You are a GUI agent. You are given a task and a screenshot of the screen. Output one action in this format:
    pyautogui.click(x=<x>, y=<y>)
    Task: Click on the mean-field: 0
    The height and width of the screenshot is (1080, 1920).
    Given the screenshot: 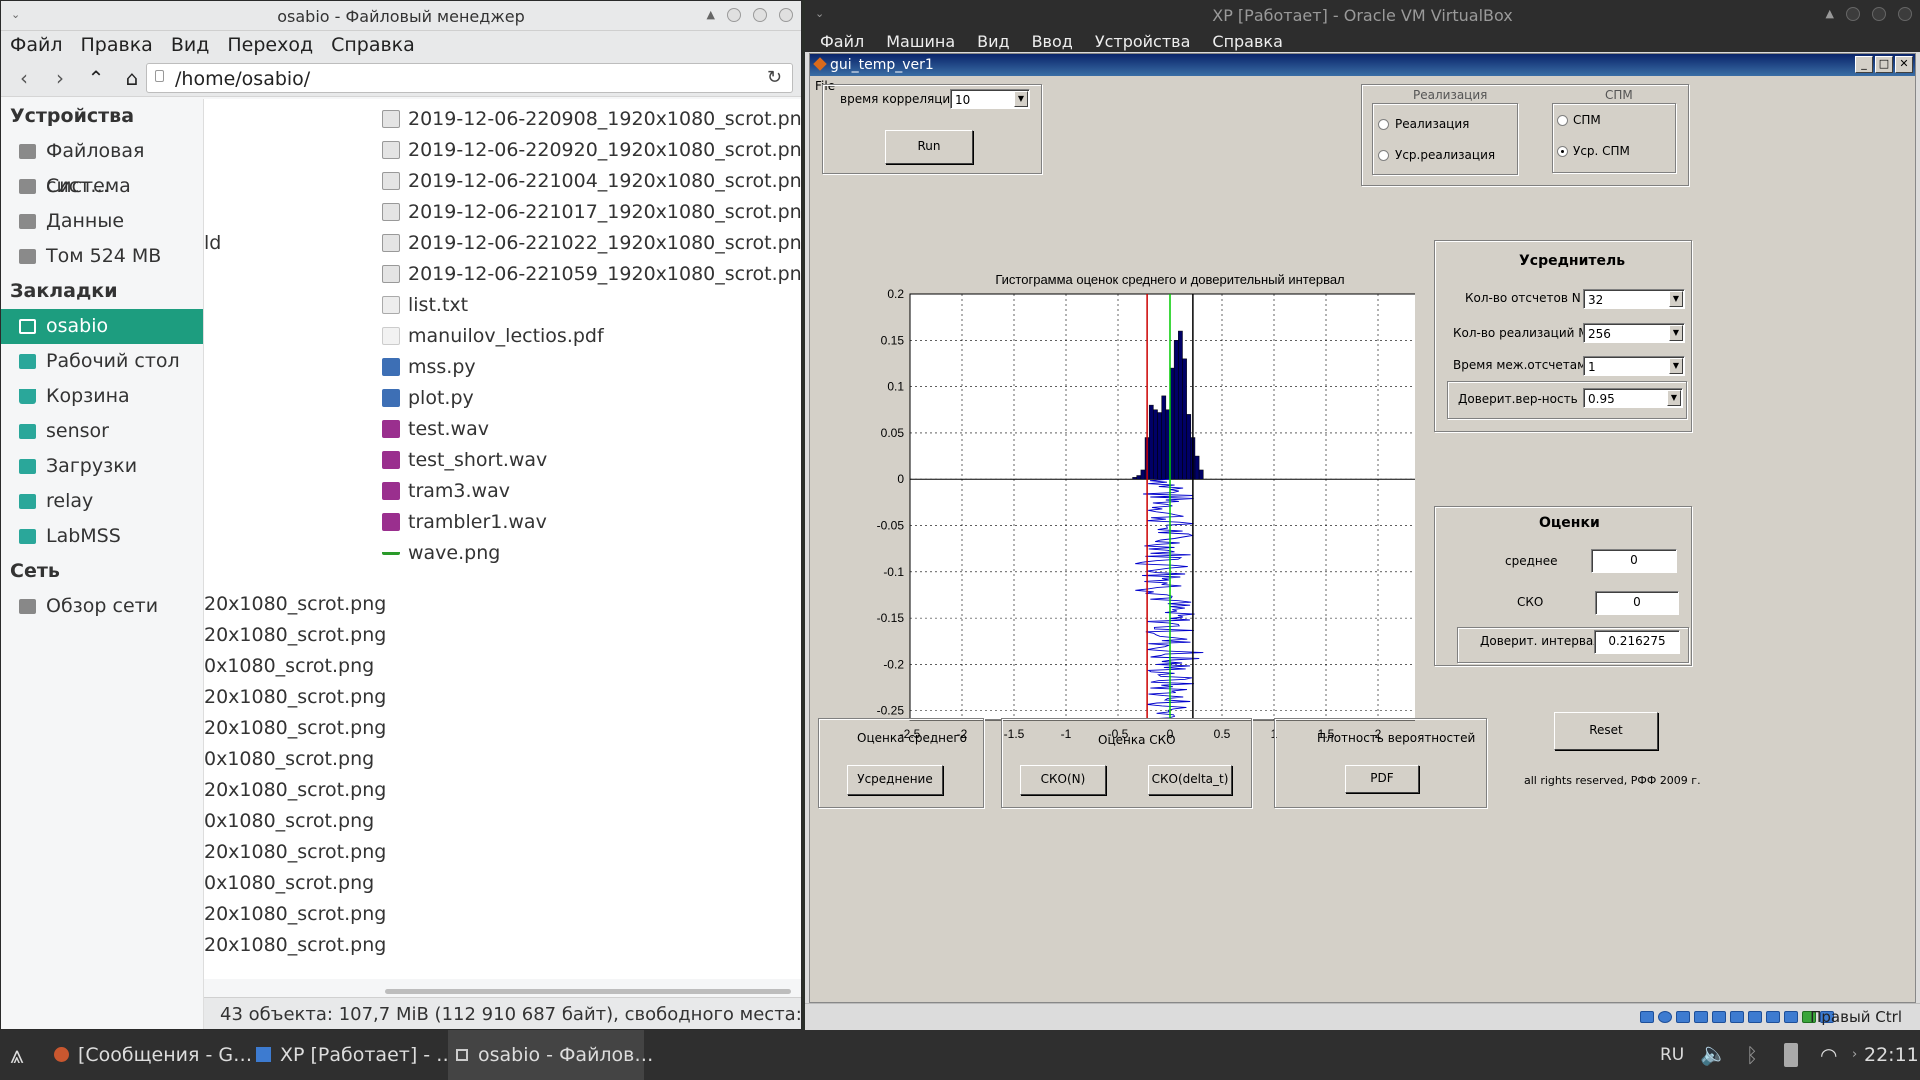 What is the action you would take?
    pyautogui.click(x=1634, y=561)
    